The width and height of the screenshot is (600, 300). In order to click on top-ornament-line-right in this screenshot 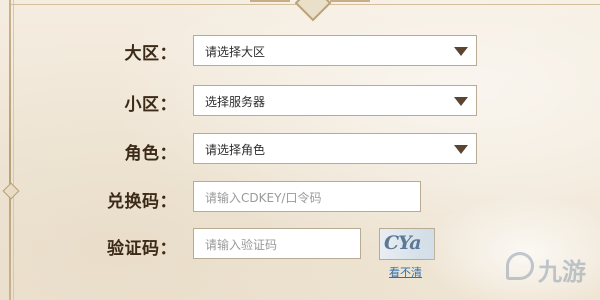, I will do `click(350, 1)`.